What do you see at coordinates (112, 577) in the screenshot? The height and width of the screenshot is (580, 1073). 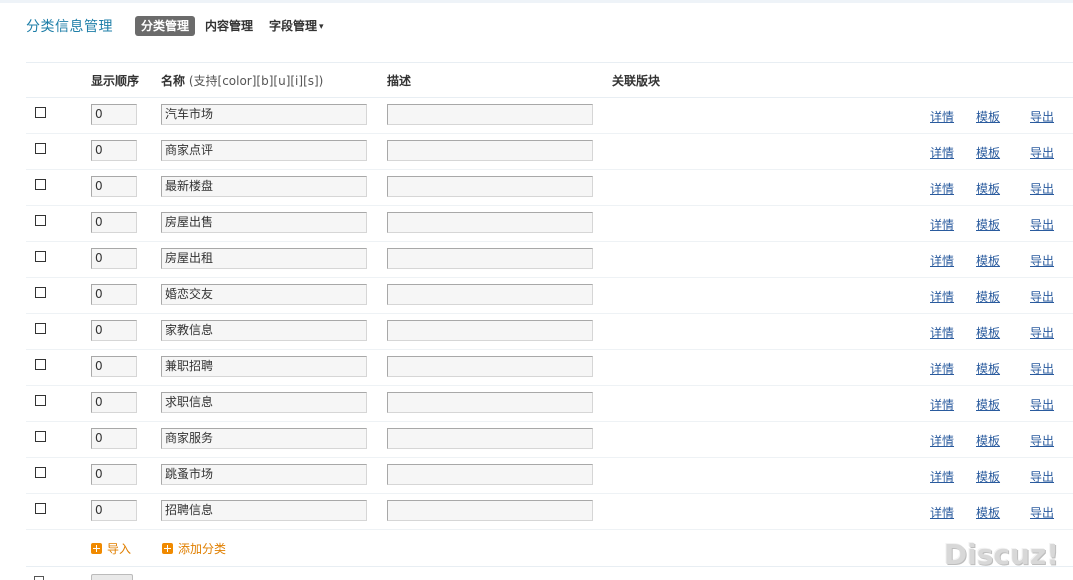 I see `submit-button` at bounding box center [112, 577].